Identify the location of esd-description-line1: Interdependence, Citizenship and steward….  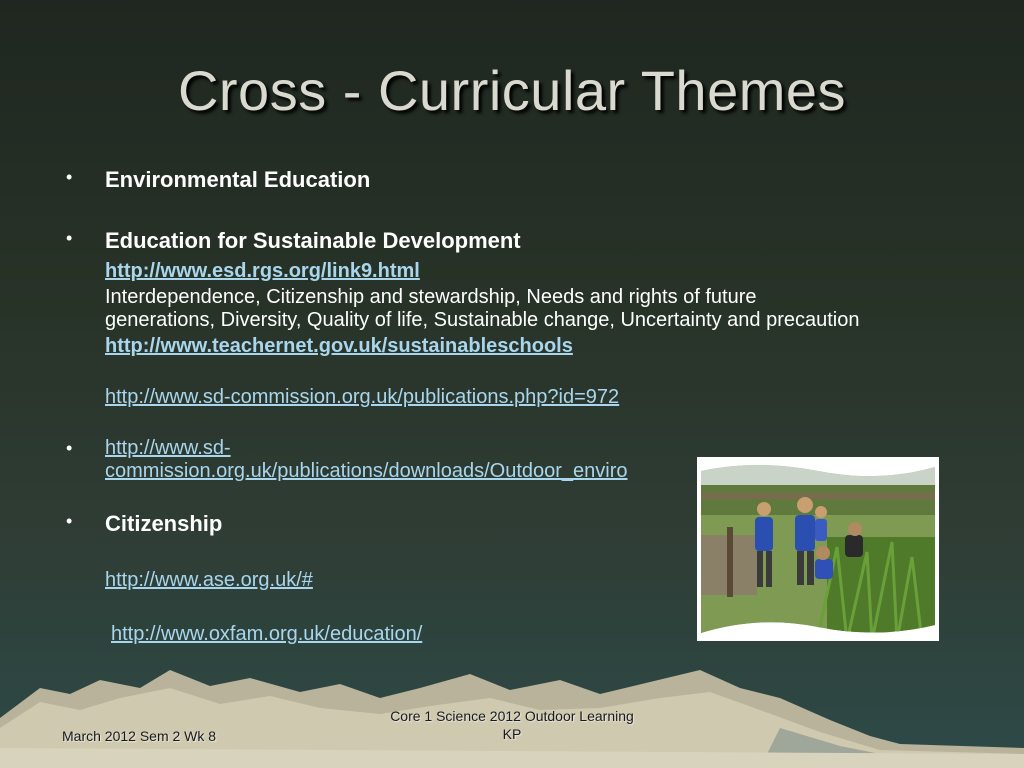
(431, 297).